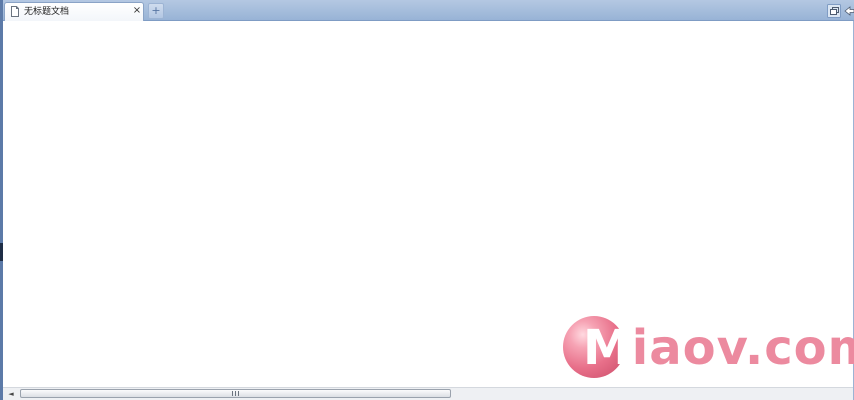 The image size is (854, 400). I want to click on tab-bar: 无标题文档 × +, so click(428, 10).